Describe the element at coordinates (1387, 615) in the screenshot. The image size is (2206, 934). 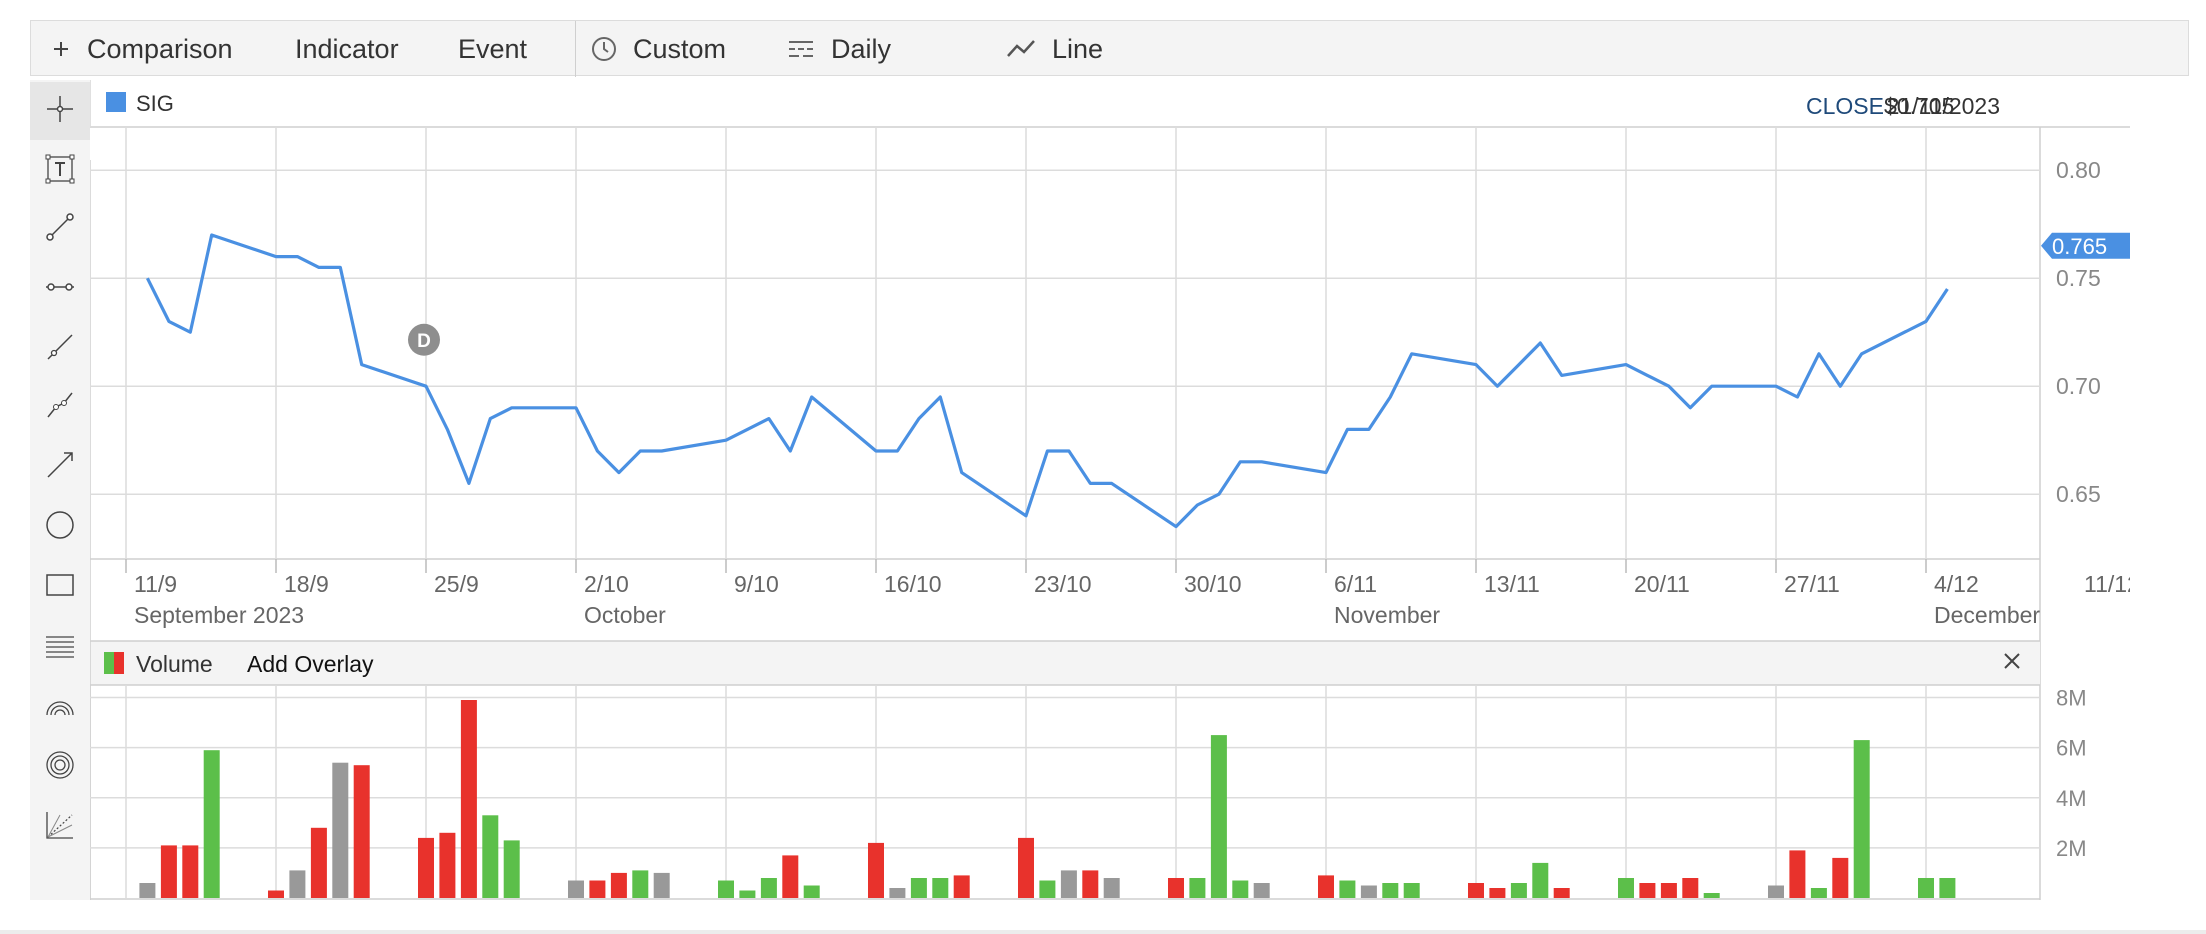
I see `month-label: November` at that location.